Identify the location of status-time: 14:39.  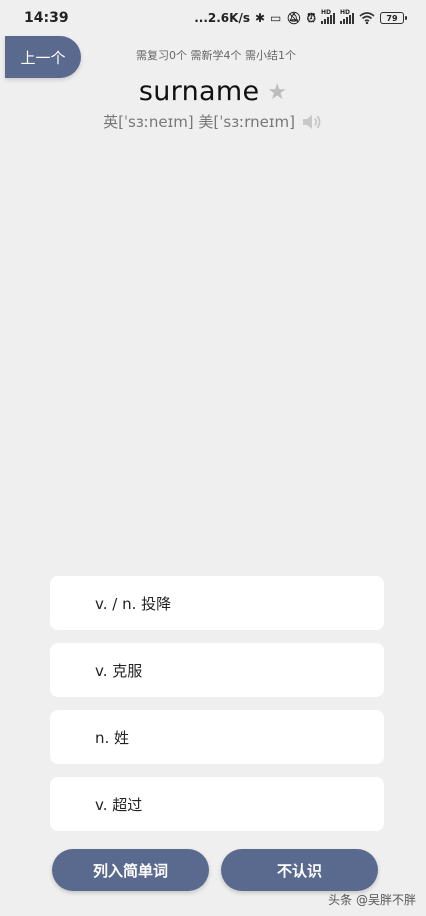
(46, 18).